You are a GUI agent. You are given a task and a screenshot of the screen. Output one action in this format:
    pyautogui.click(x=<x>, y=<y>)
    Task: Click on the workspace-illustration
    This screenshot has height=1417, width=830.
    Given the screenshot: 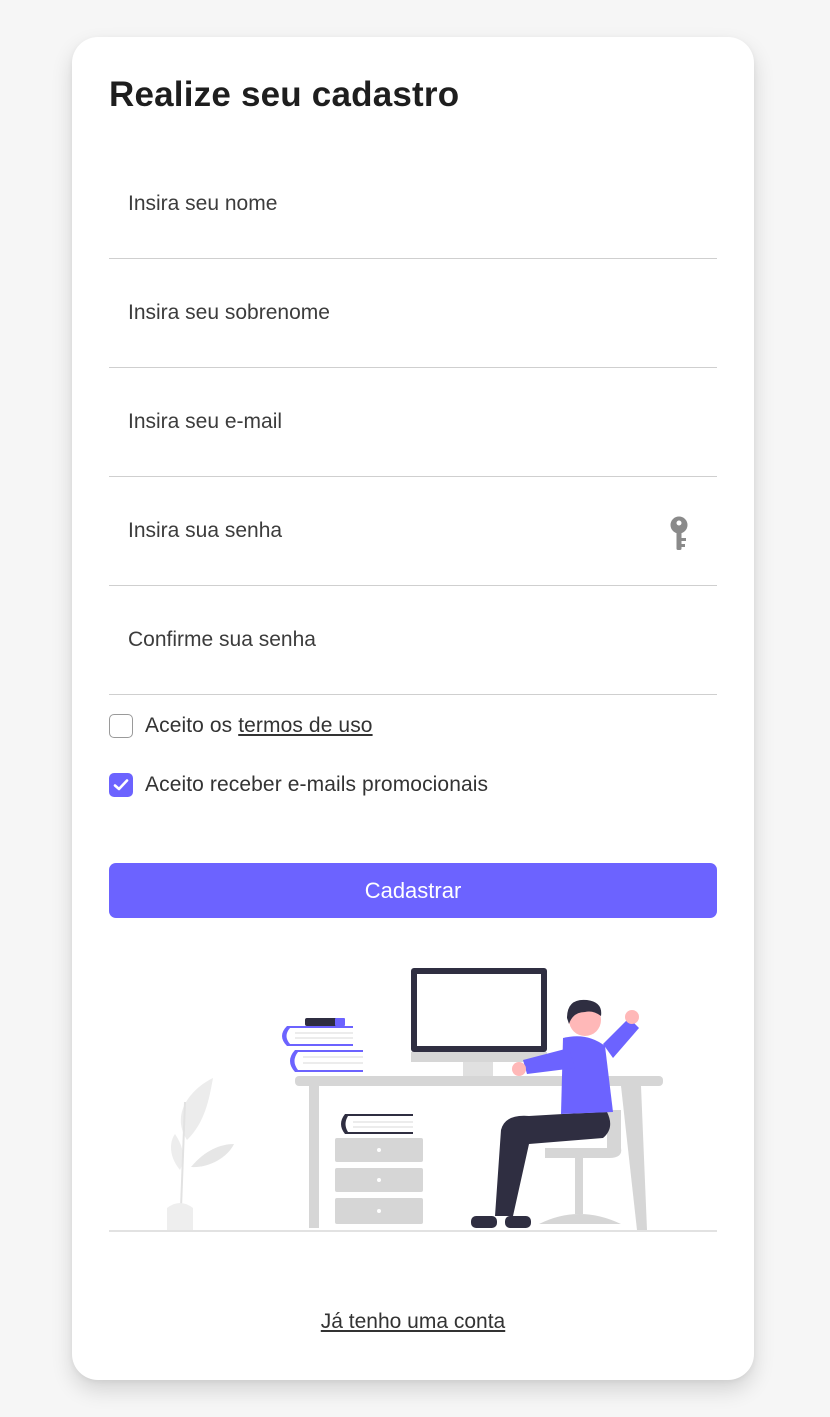 What is the action you would take?
    pyautogui.click(x=413, y=1100)
    